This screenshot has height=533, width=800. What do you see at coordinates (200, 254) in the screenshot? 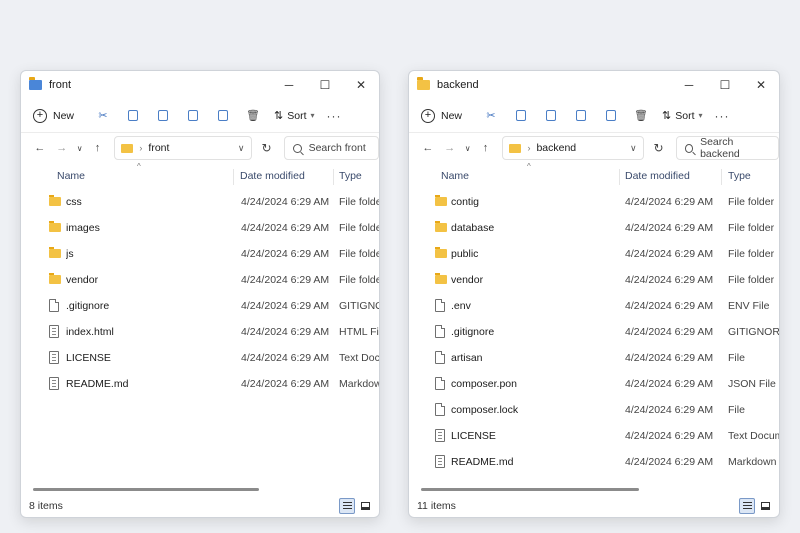
I see `file-row: js 4/24/2024 6:29 AM File folder` at bounding box center [200, 254].